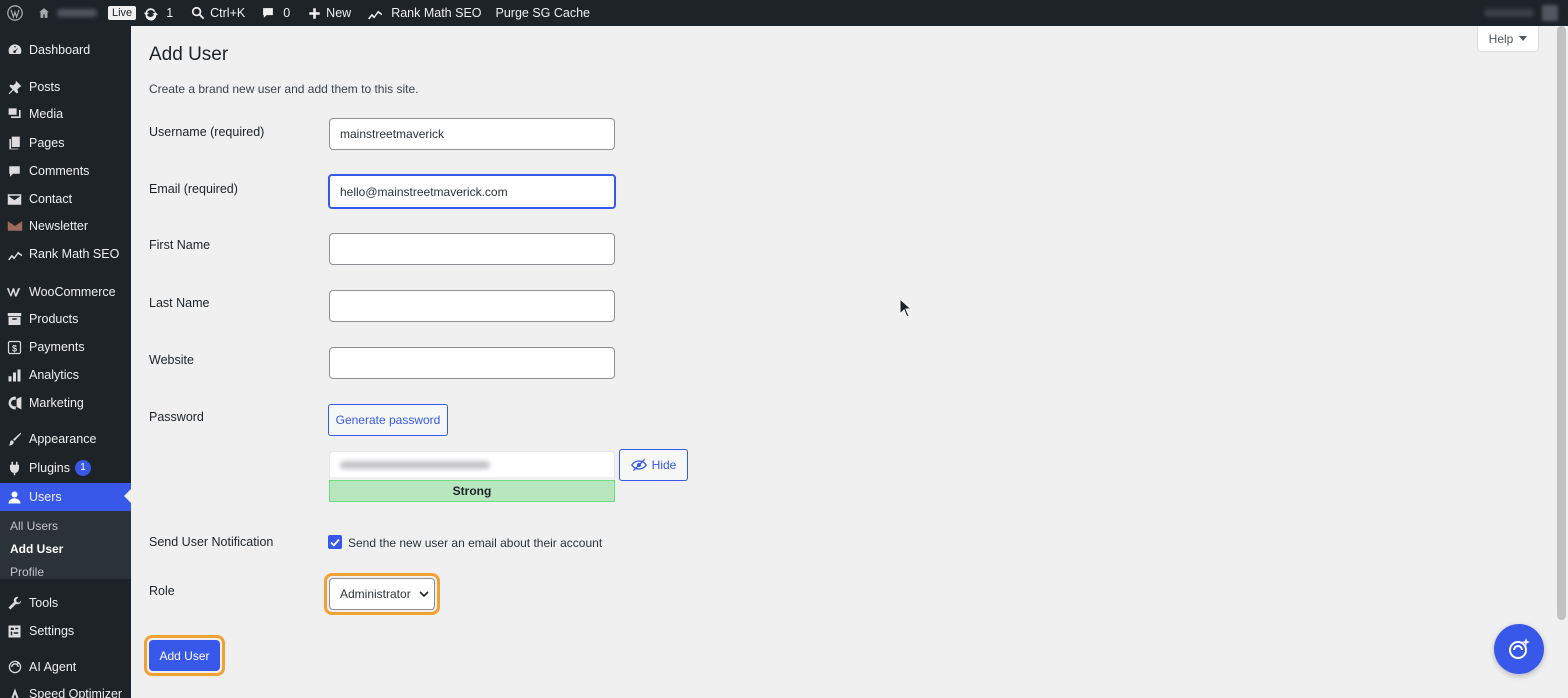  What do you see at coordinates (27, 572) in the screenshot?
I see `submenu-item-profile: Profile` at bounding box center [27, 572].